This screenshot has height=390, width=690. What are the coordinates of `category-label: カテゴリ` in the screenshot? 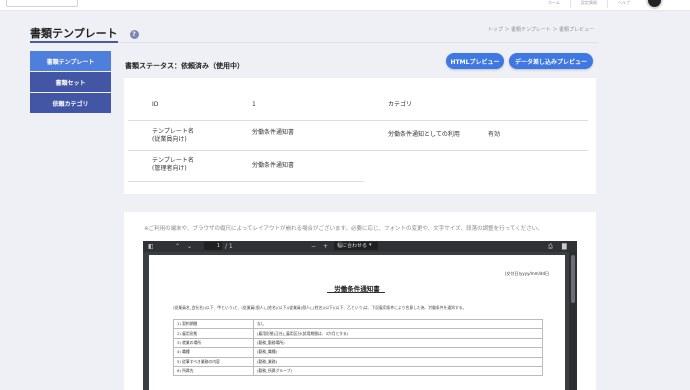 It's located at (400, 104).